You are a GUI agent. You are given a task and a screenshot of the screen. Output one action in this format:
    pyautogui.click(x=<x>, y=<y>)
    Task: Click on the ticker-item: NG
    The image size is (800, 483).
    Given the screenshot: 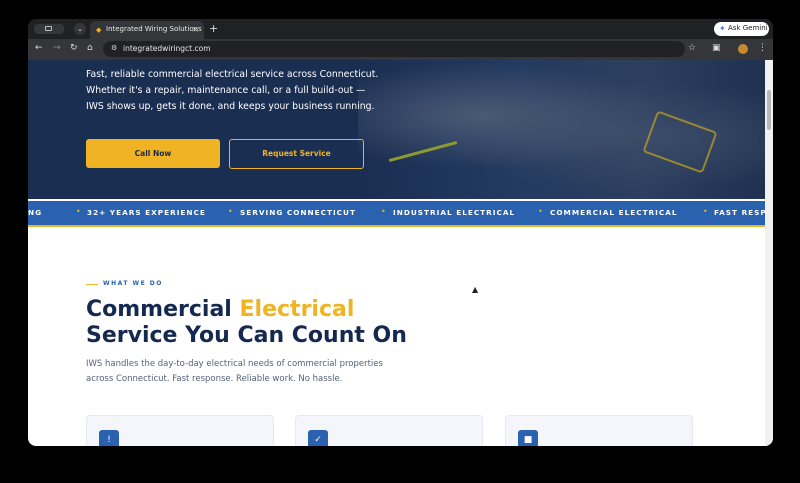 What is the action you would take?
    pyautogui.click(x=35, y=212)
    